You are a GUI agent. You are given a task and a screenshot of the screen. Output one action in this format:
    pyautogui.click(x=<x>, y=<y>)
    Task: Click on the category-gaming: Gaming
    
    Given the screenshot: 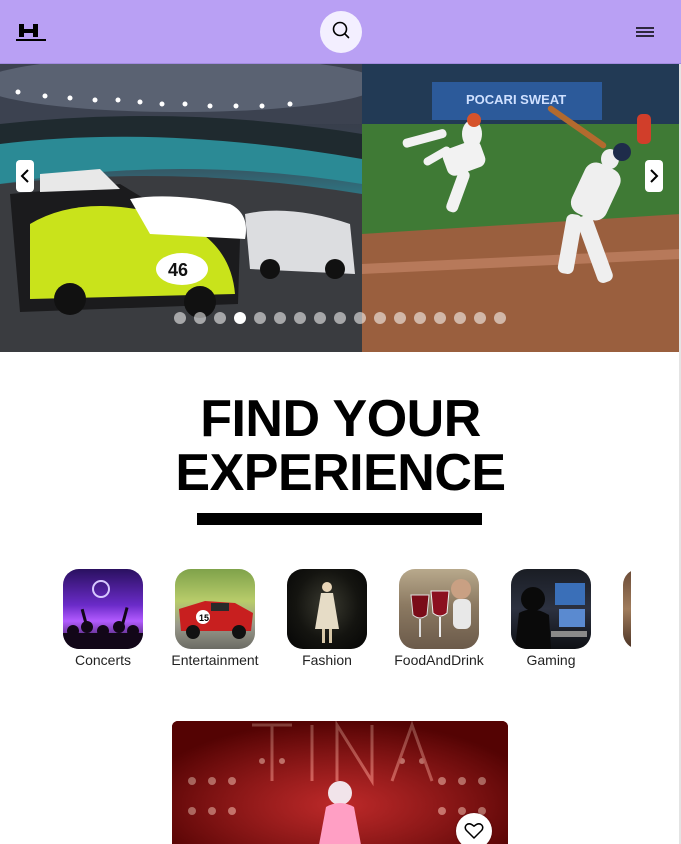 What is the action you would take?
    pyautogui.click(x=551, y=618)
    